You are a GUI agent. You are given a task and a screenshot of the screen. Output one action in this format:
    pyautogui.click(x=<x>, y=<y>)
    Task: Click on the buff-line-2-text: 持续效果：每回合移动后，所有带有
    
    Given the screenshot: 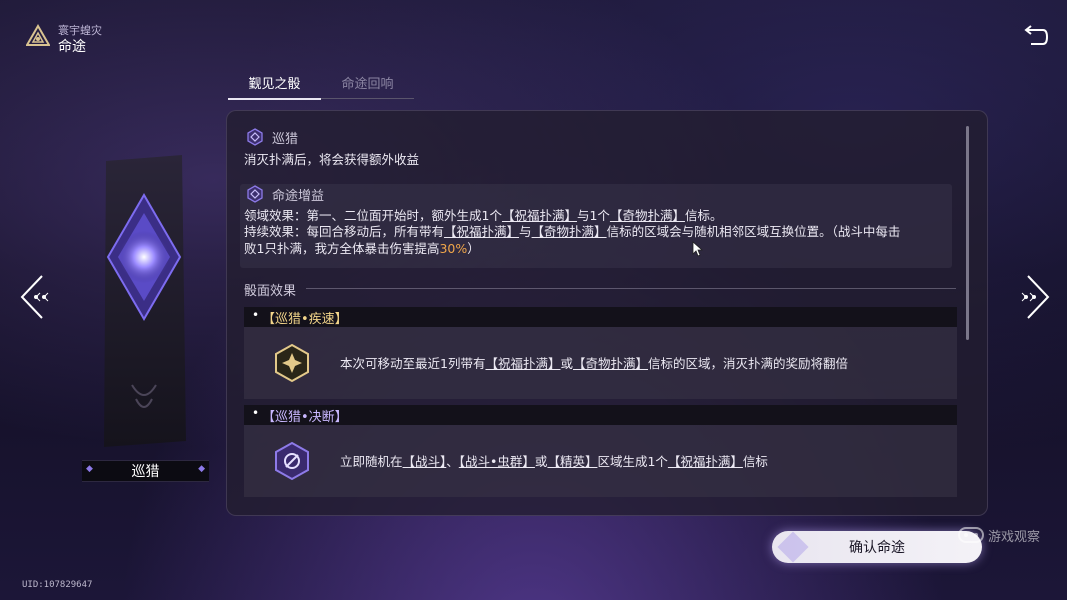 What is the action you would take?
    pyautogui.click(x=344, y=231)
    